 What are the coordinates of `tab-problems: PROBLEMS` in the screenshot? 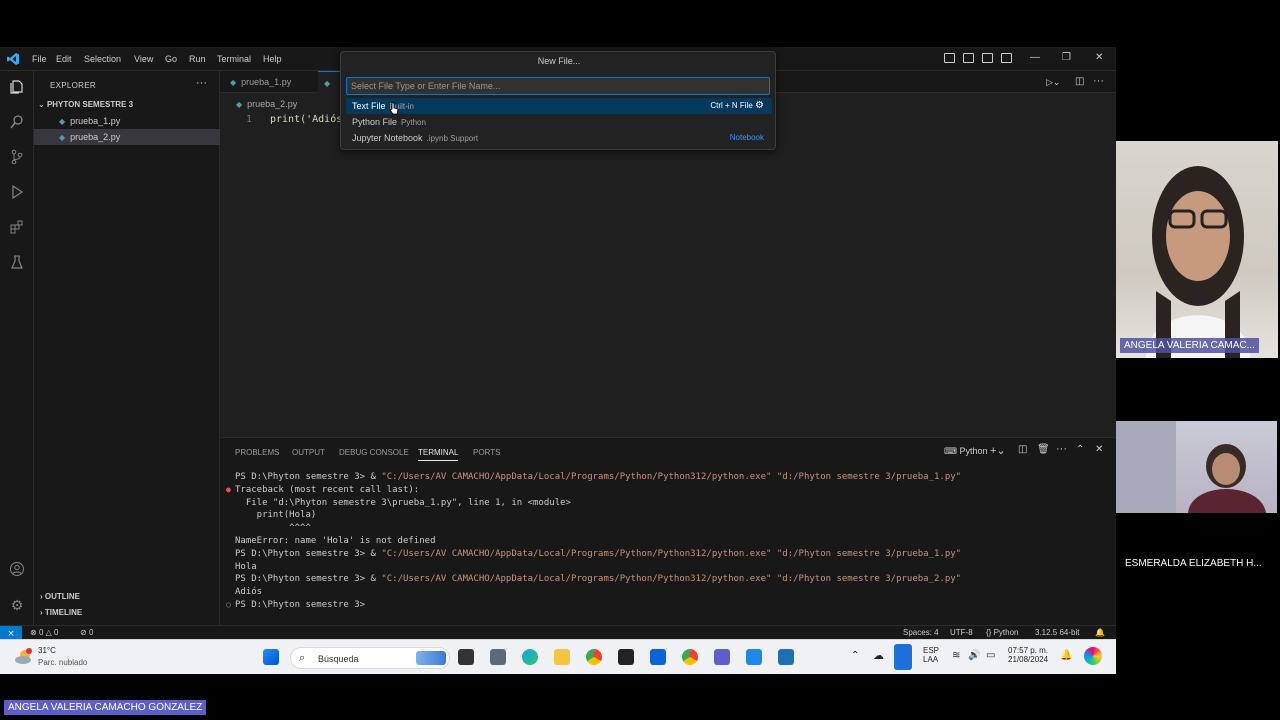 It's located at (257, 452).